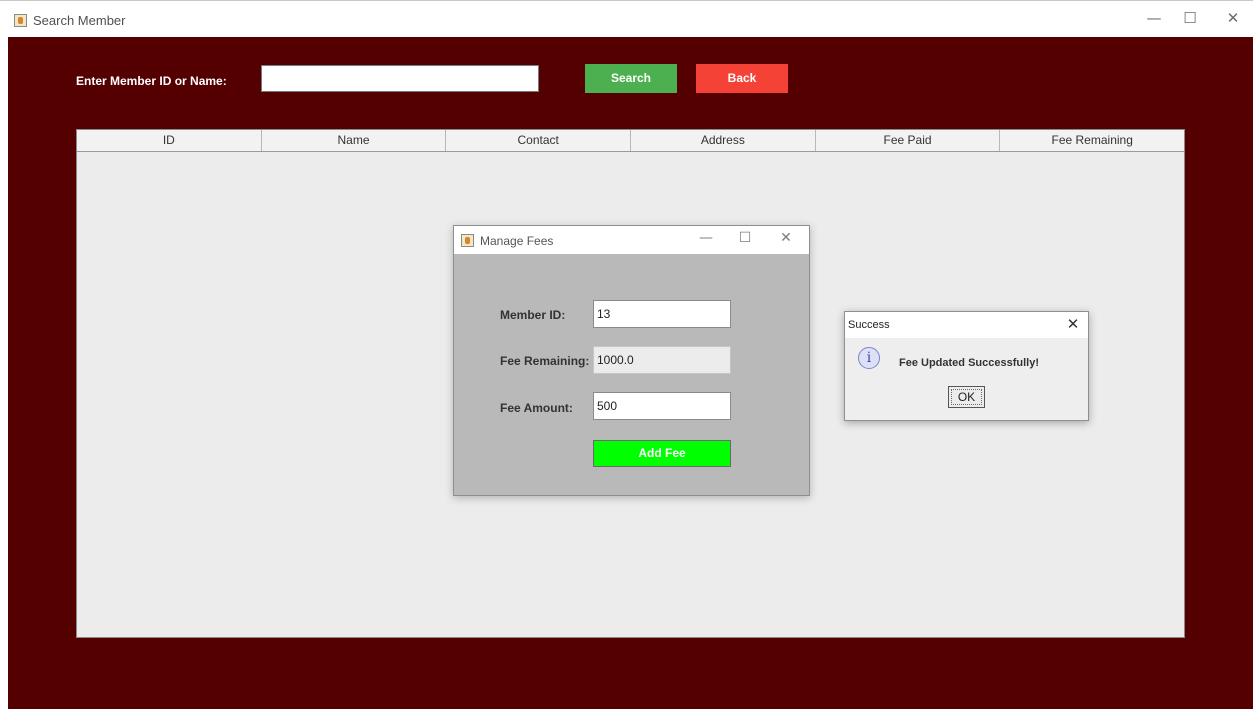 The height and width of the screenshot is (709, 1253). What do you see at coordinates (545, 361) in the screenshot?
I see `fee-remaining-label: Fee Remaining:` at bounding box center [545, 361].